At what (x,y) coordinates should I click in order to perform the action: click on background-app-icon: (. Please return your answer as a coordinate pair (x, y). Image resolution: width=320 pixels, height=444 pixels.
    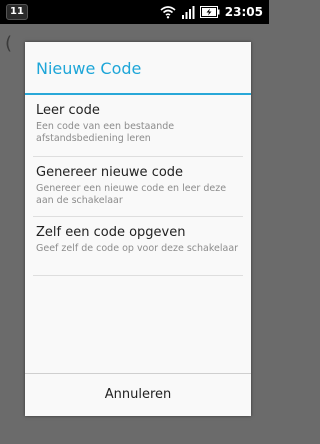
    Looking at the image, I should click on (9, 43).